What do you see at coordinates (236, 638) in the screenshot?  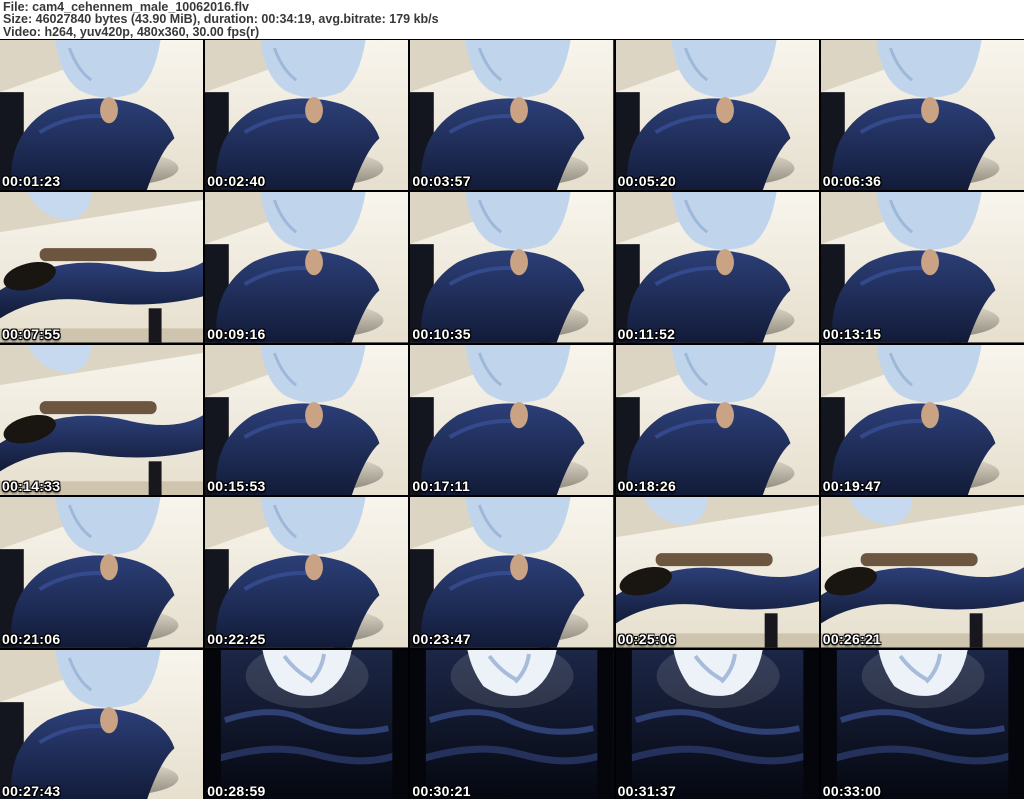 I see `timestamp-overlay: 00:22:25` at bounding box center [236, 638].